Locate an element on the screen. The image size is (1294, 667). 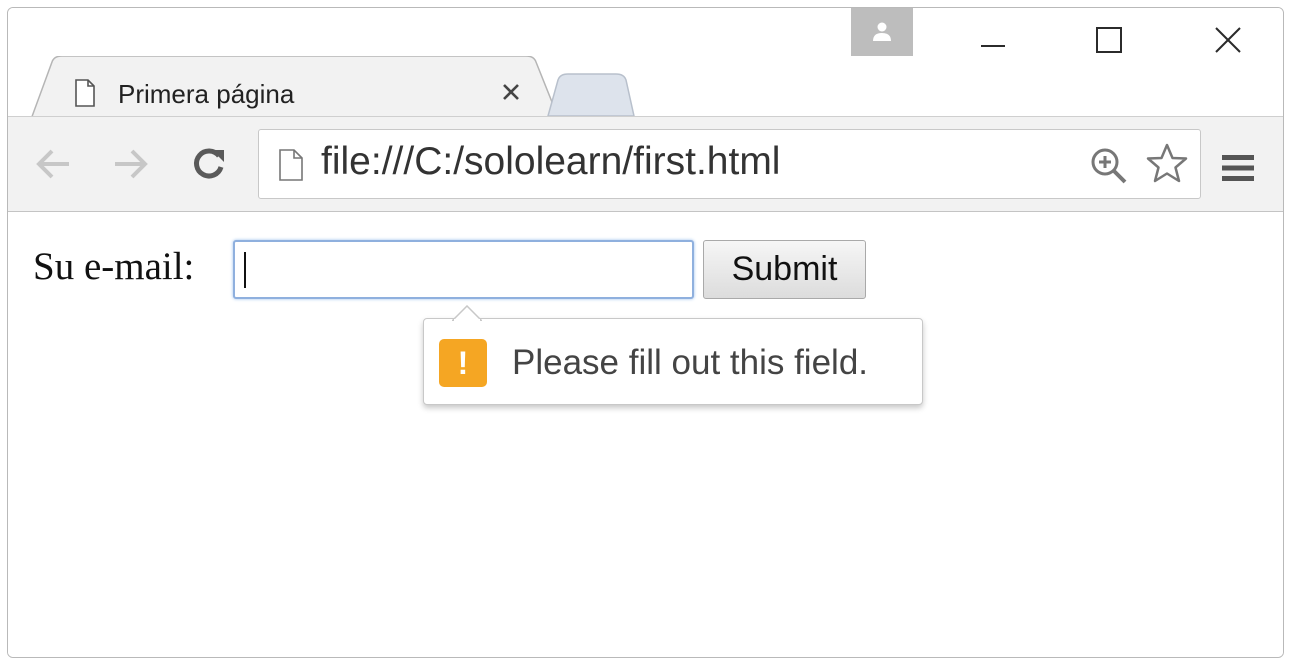
profile-button is located at coordinates (882, 32).